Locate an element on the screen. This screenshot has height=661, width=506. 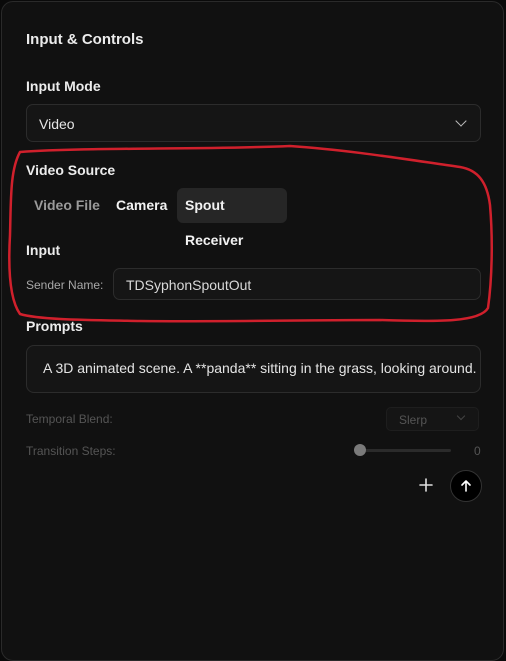
temporal-blend-label: Temporal Blend: is located at coordinates (69, 419).